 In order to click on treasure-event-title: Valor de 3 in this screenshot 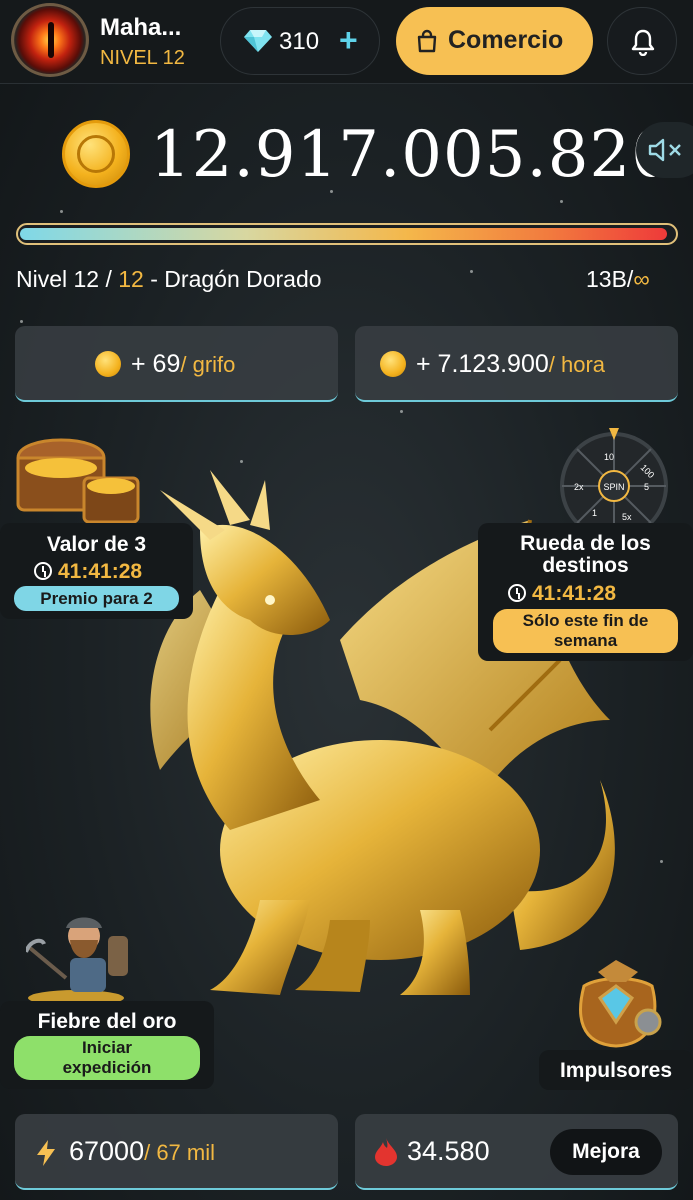, I will do `click(96, 544)`.